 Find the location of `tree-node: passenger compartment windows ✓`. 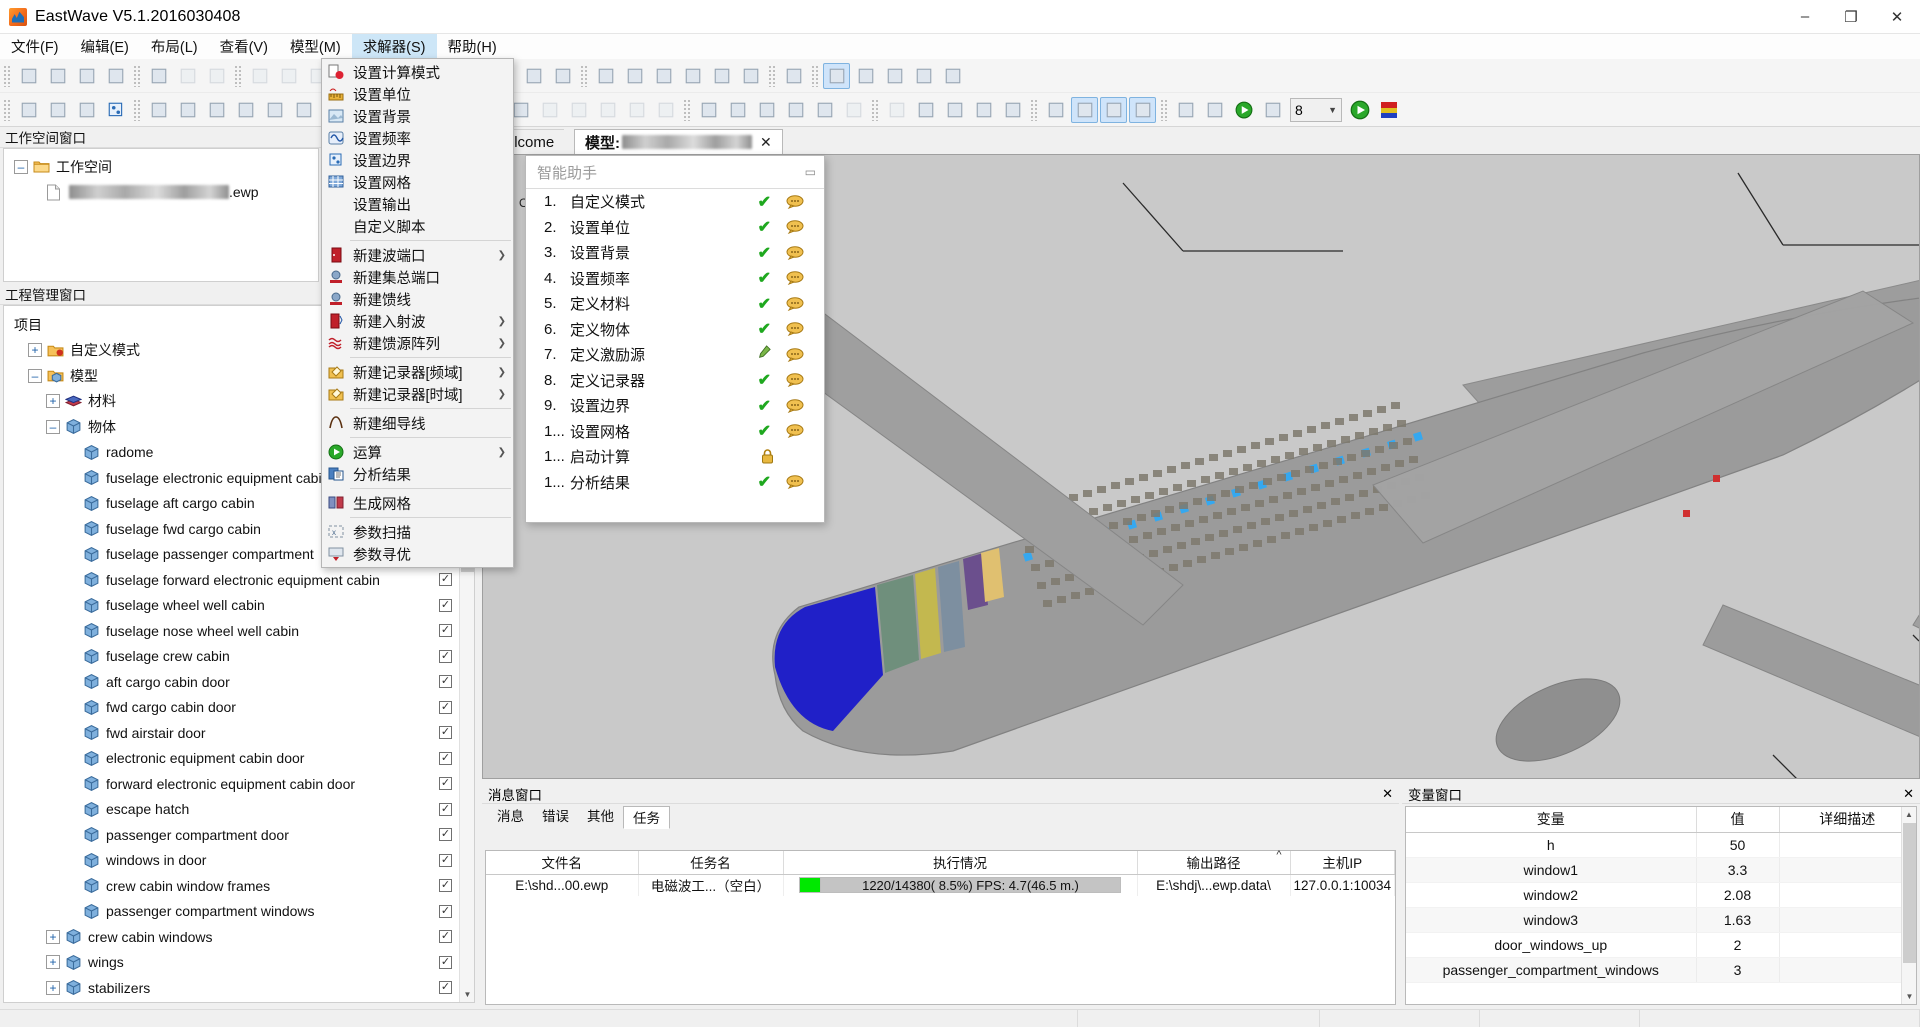

tree-node: passenger compartment windows ✓ is located at coordinates (239, 912).